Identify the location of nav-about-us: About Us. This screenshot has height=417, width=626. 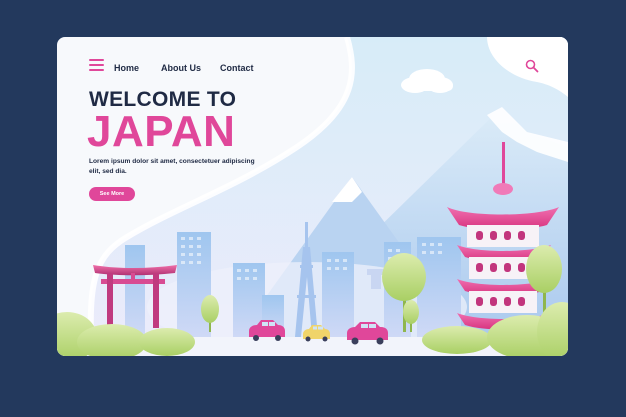
(181, 68).